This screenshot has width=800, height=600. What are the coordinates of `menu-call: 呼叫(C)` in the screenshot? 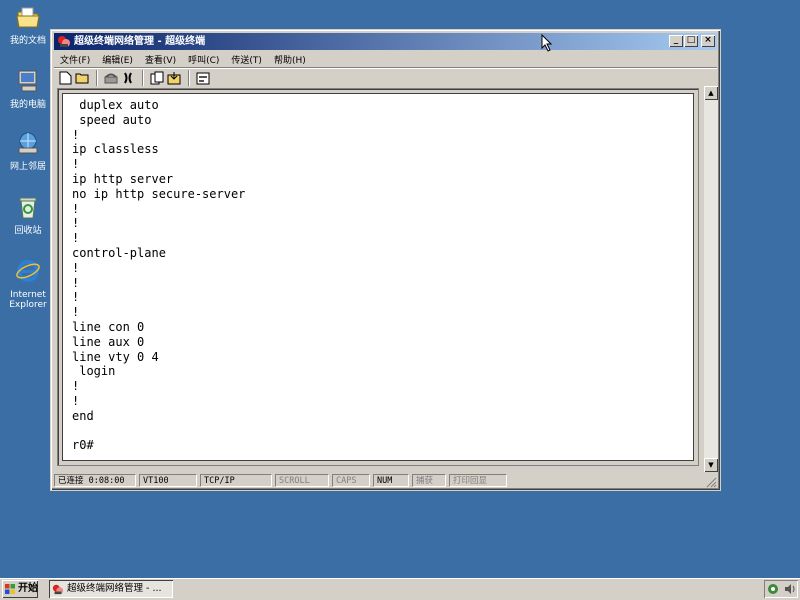 It's located at (203, 59).